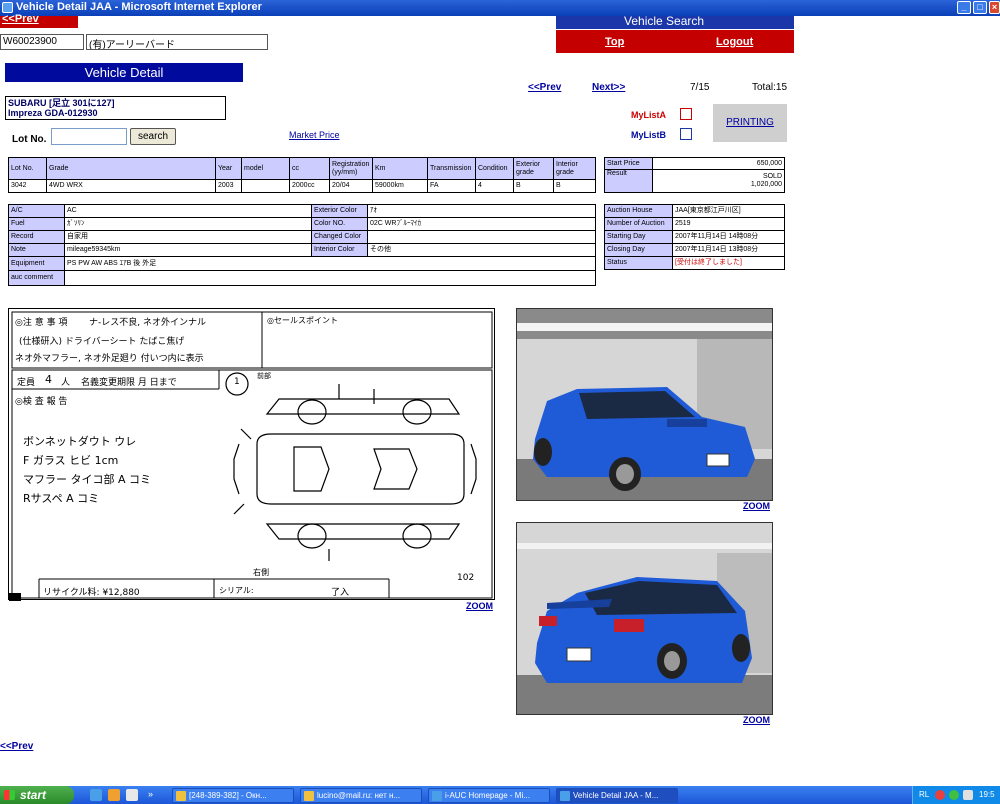 The width and height of the screenshot is (1000, 804). What do you see at coordinates (71, 460) in the screenshot?
I see `report-line2: F ガラス ヒビ 1cm` at bounding box center [71, 460].